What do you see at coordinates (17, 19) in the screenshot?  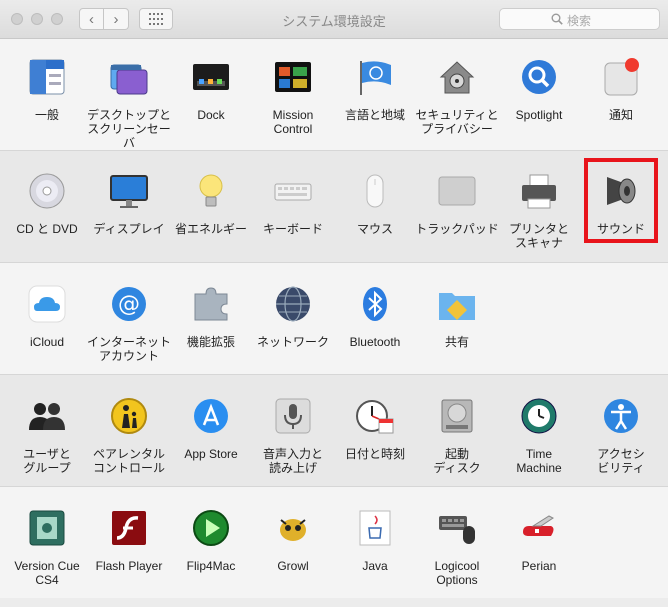 I see `close-window-button` at bounding box center [17, 19].